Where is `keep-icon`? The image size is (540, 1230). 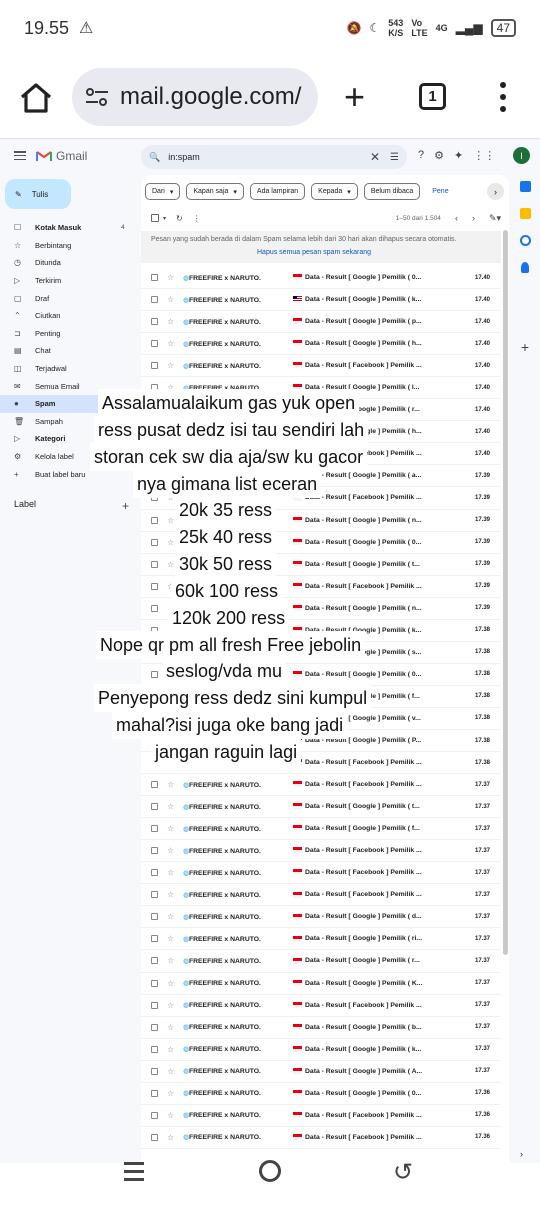 keep-icon is located at coordinates (525, 213).